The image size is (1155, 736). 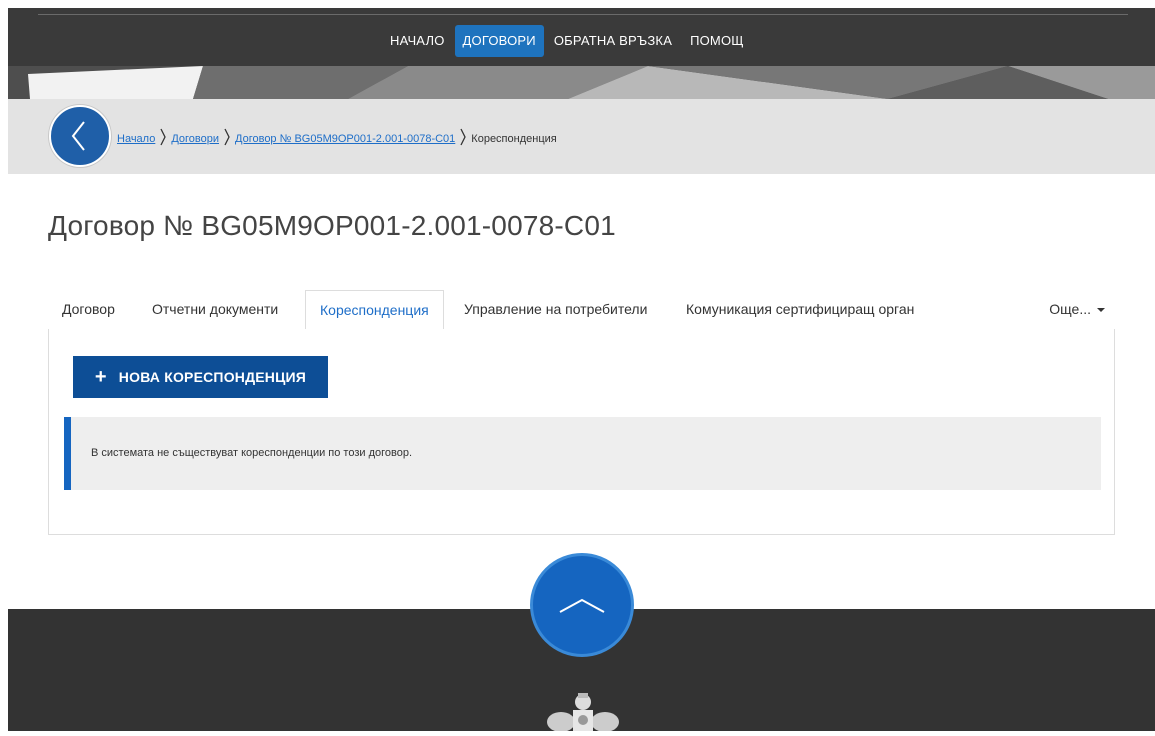 I want to click on breadcrumb-home-link: Начало, so click(x=136, y=139).